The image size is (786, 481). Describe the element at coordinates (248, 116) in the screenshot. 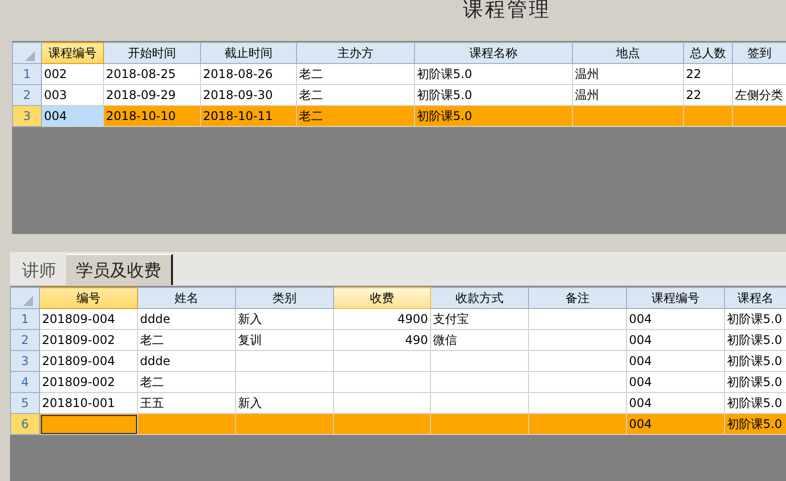

I see `table-cell: 2018-10-11` at that location.